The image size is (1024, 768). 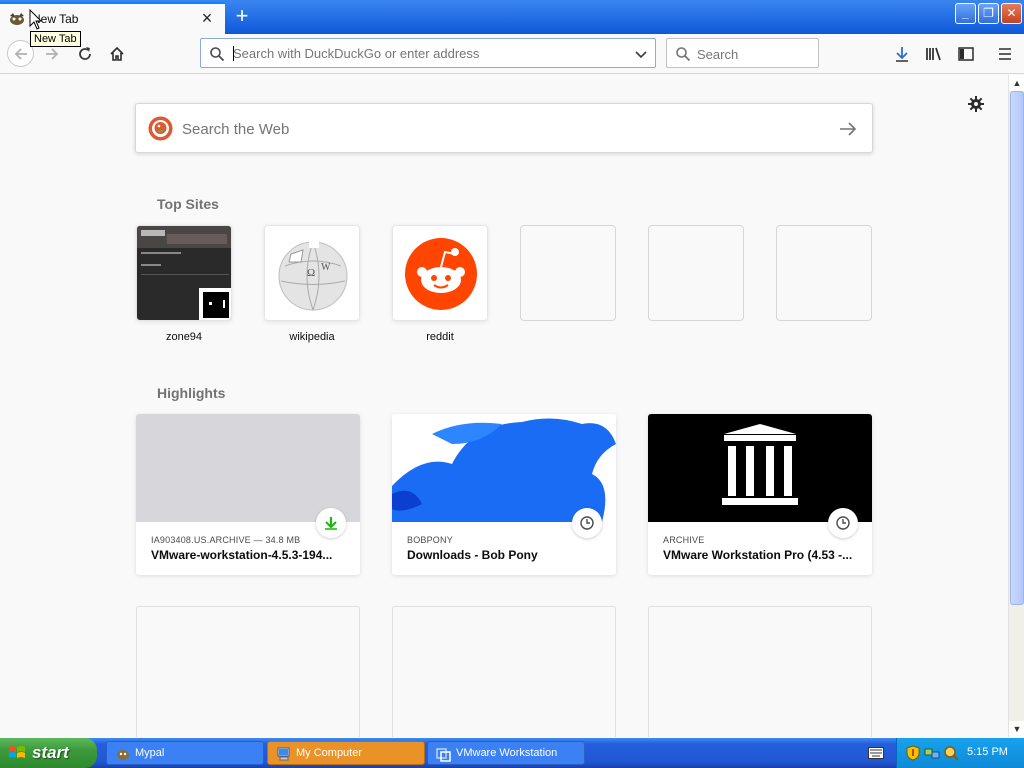 I want to click on svg-text: W, so click(x=326, y=267).